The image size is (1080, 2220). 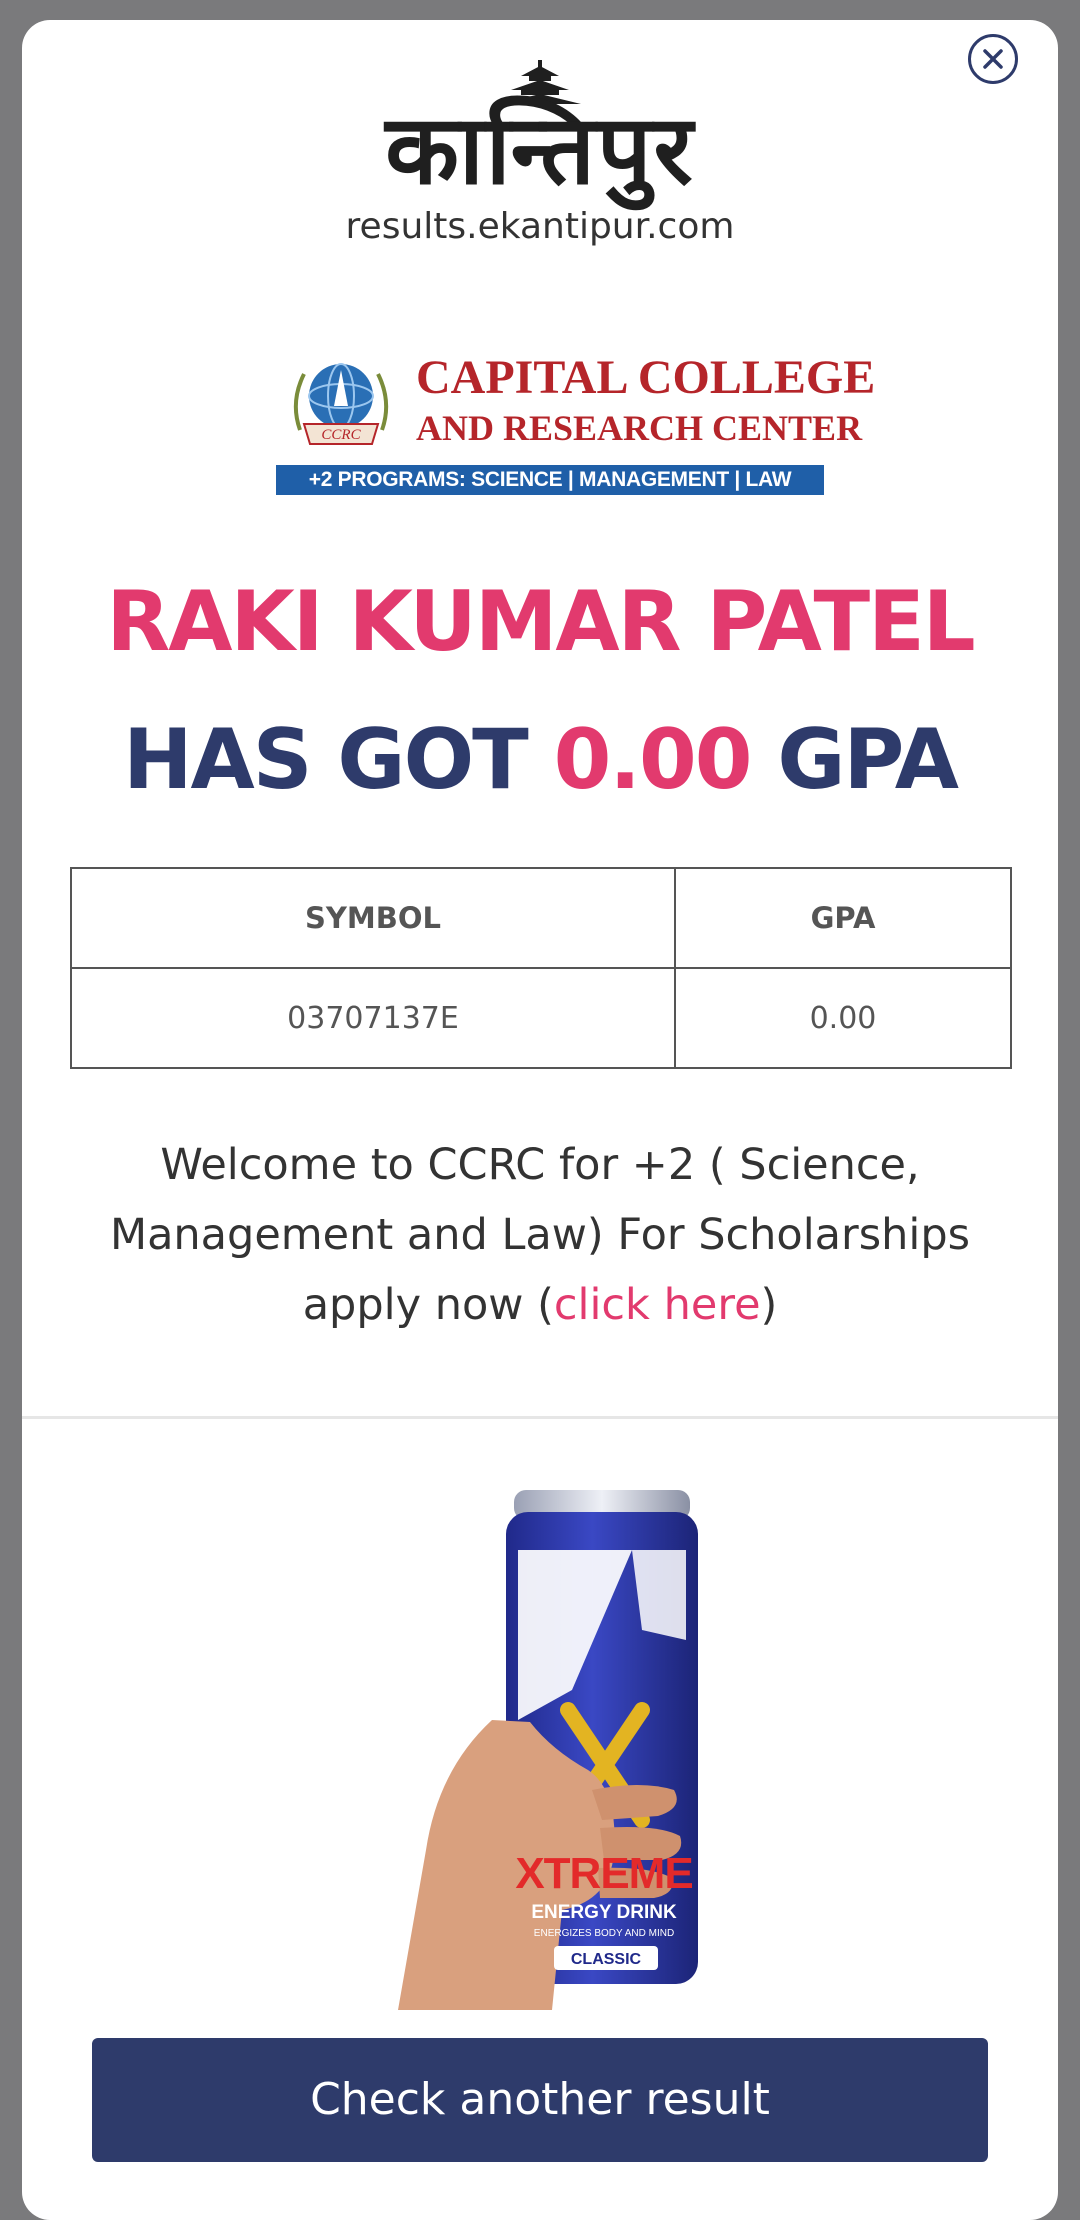 What do you see at coordinates (540, 1417) in the screenshot?
I see `divider` at bounding box center [540, 1417].